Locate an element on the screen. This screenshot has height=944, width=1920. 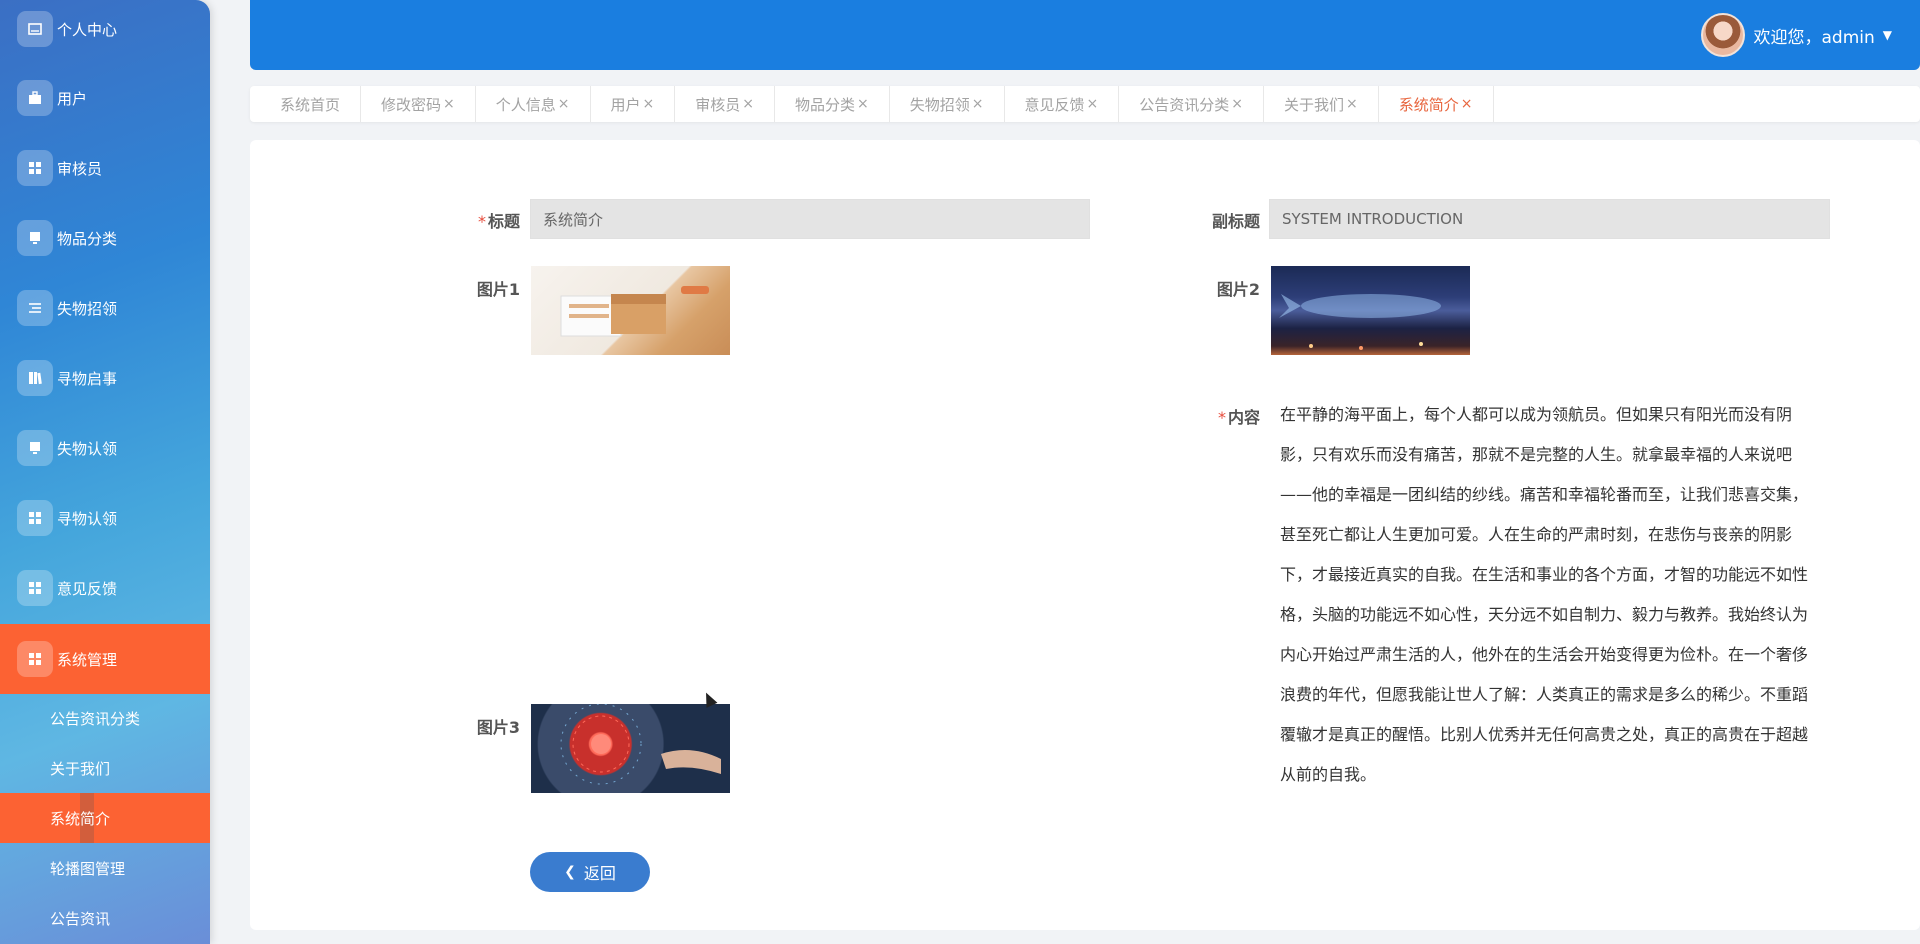
tab-change-password: 修改密码 × is located at coordinates (418, 104).